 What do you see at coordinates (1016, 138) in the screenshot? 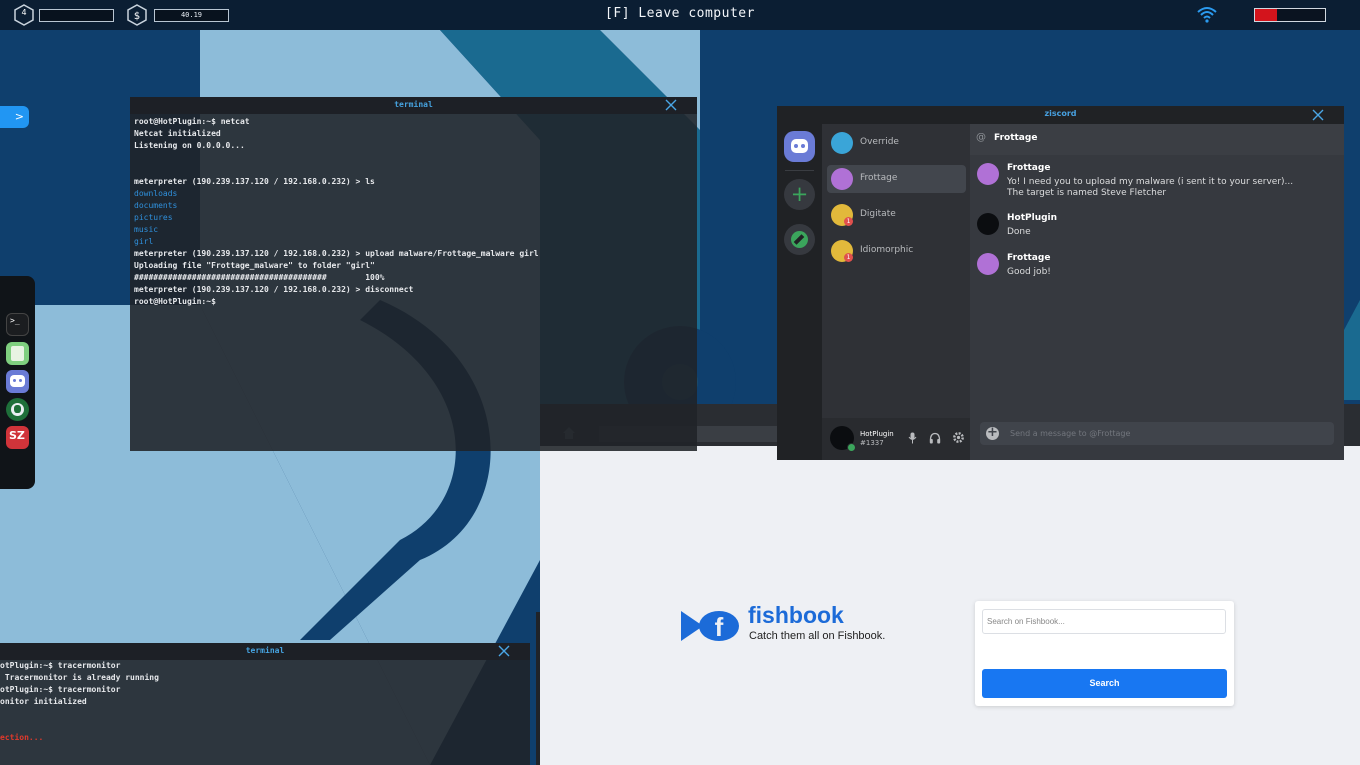
I see `chat-recipient: Frottage` at bounding box center [1016, 138].